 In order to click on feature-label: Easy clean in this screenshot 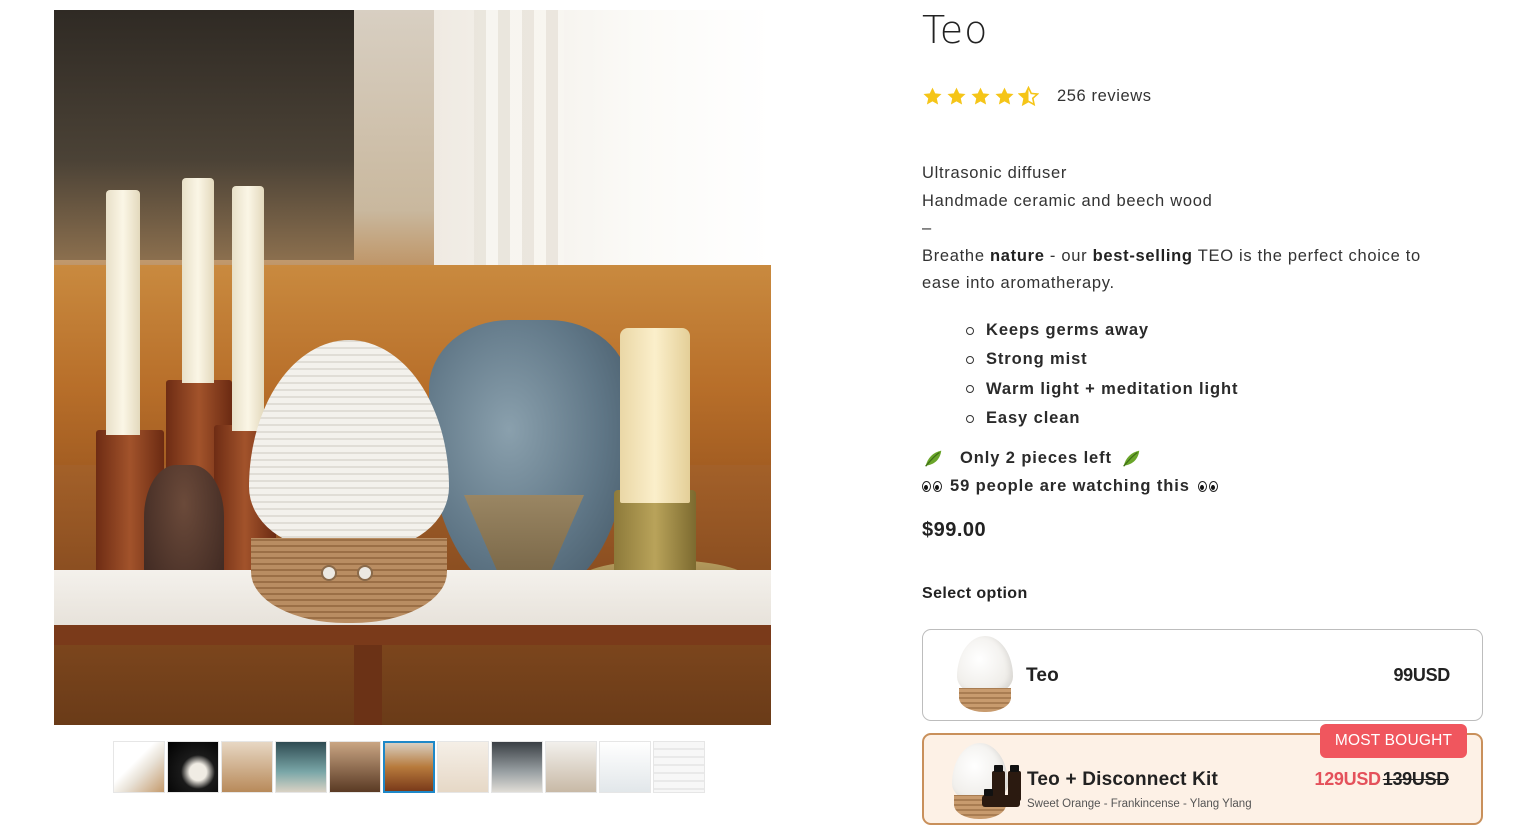, I will do `click(1033, 417)`.